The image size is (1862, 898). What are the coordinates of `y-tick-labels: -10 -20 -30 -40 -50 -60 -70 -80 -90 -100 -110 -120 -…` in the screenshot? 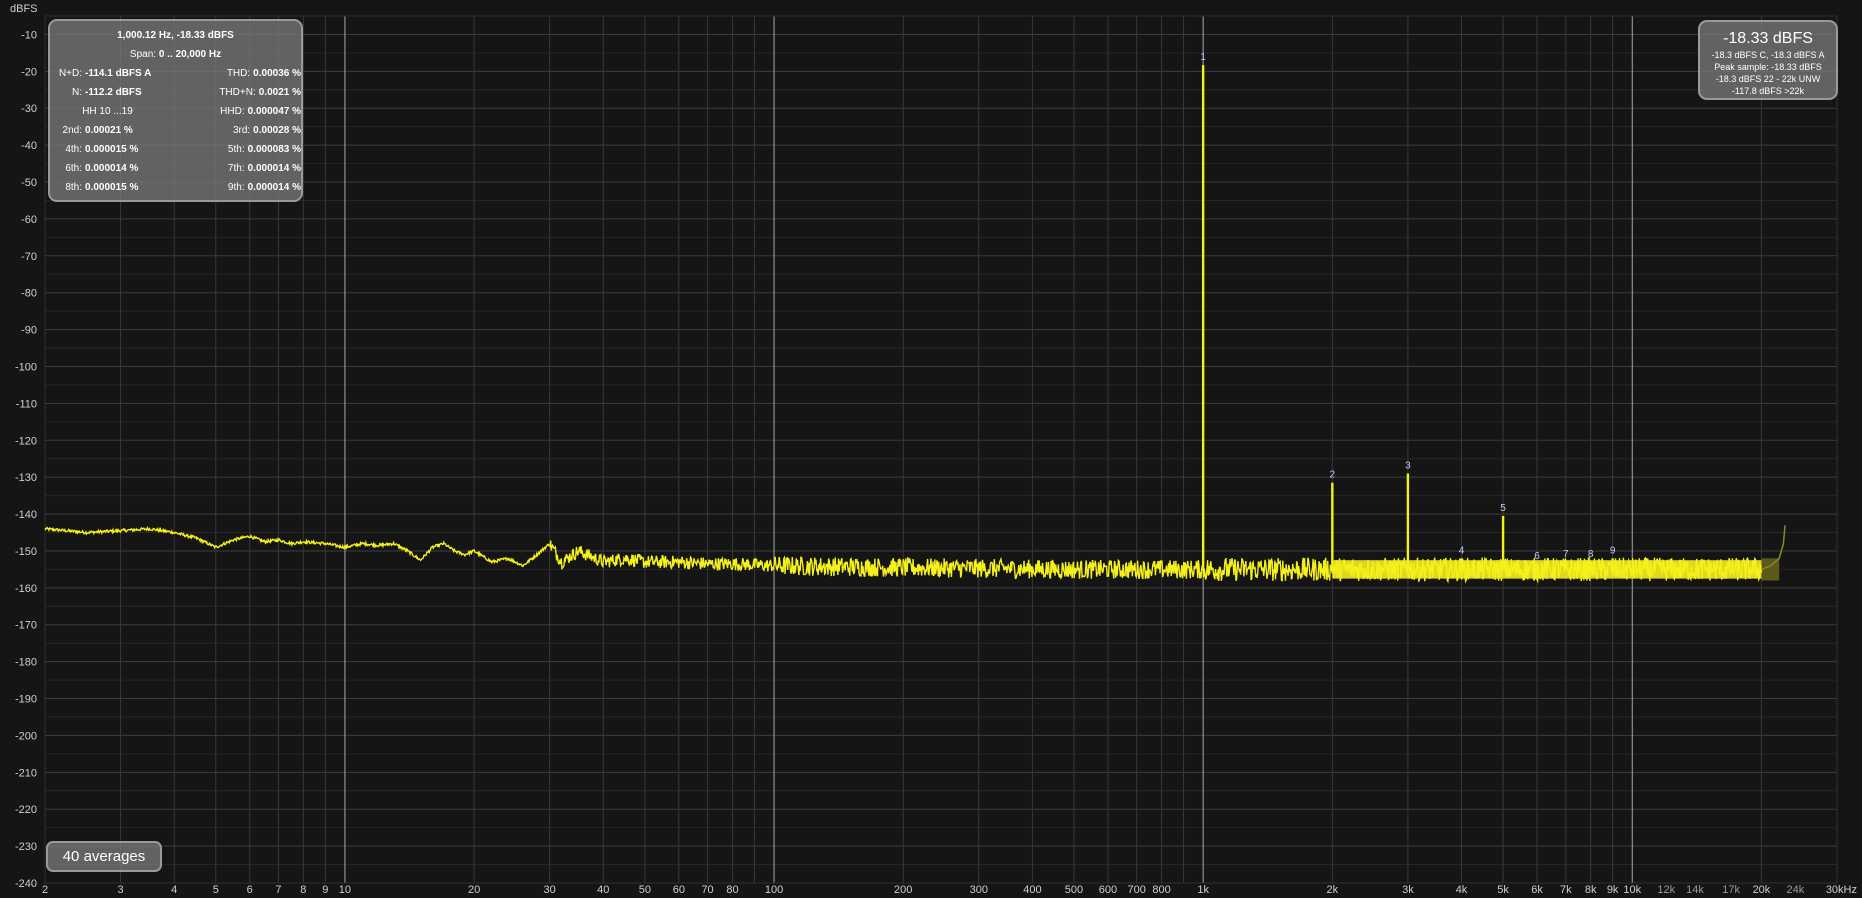 It's located at (26, 459).